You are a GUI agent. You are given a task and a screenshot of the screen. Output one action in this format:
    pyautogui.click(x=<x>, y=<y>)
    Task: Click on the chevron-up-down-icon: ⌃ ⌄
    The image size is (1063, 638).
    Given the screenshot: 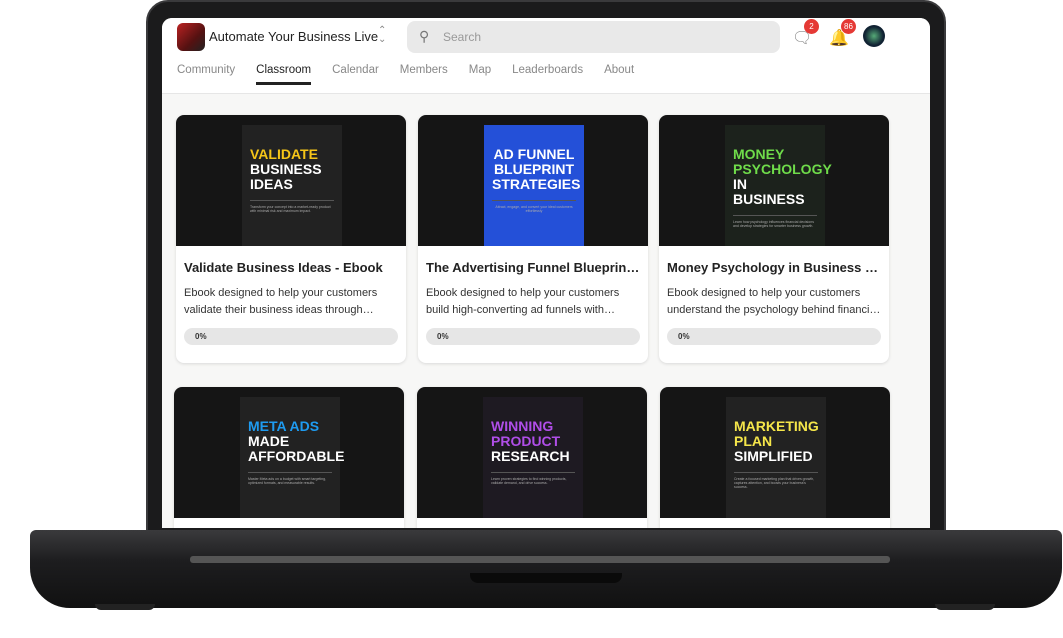 What is the action you would take?
    pyautogui.click(x=382, y=35)
    